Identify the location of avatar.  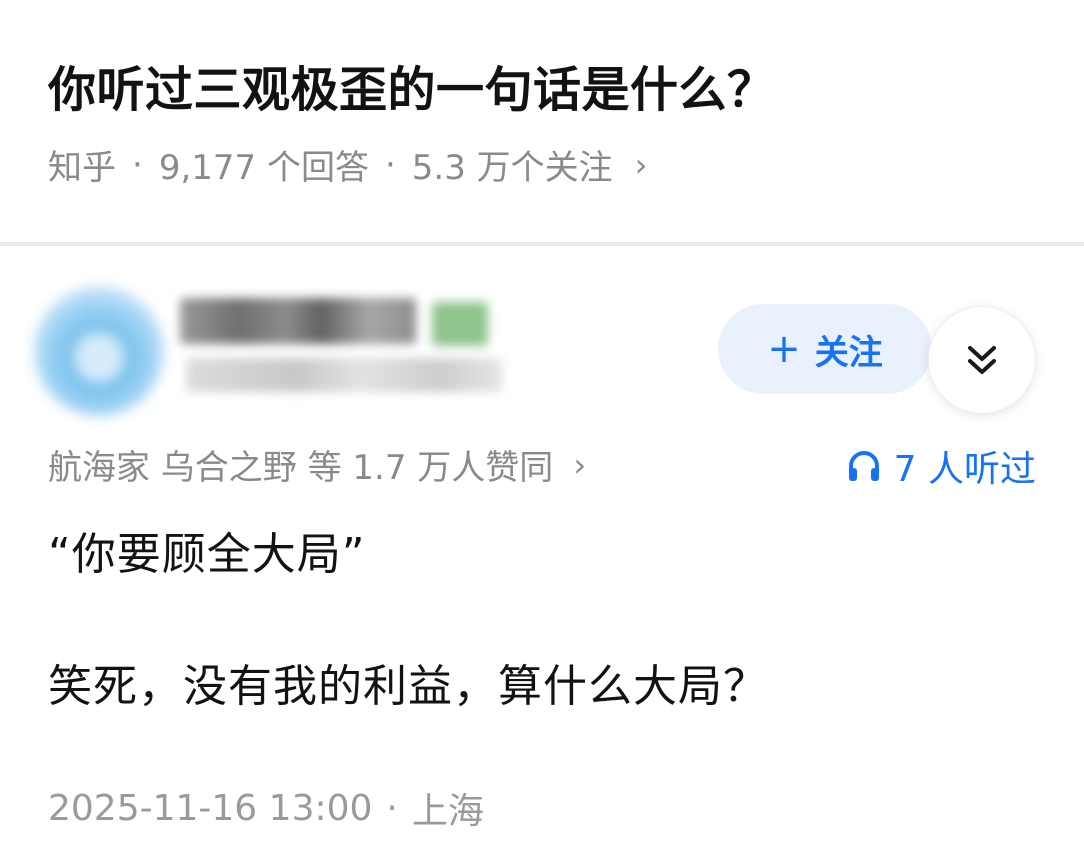
(99, 351).